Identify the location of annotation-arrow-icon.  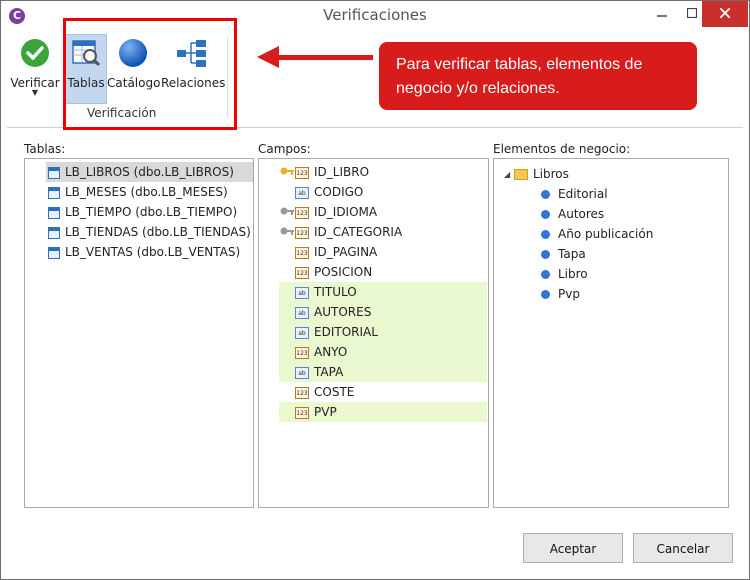
(268, 57).